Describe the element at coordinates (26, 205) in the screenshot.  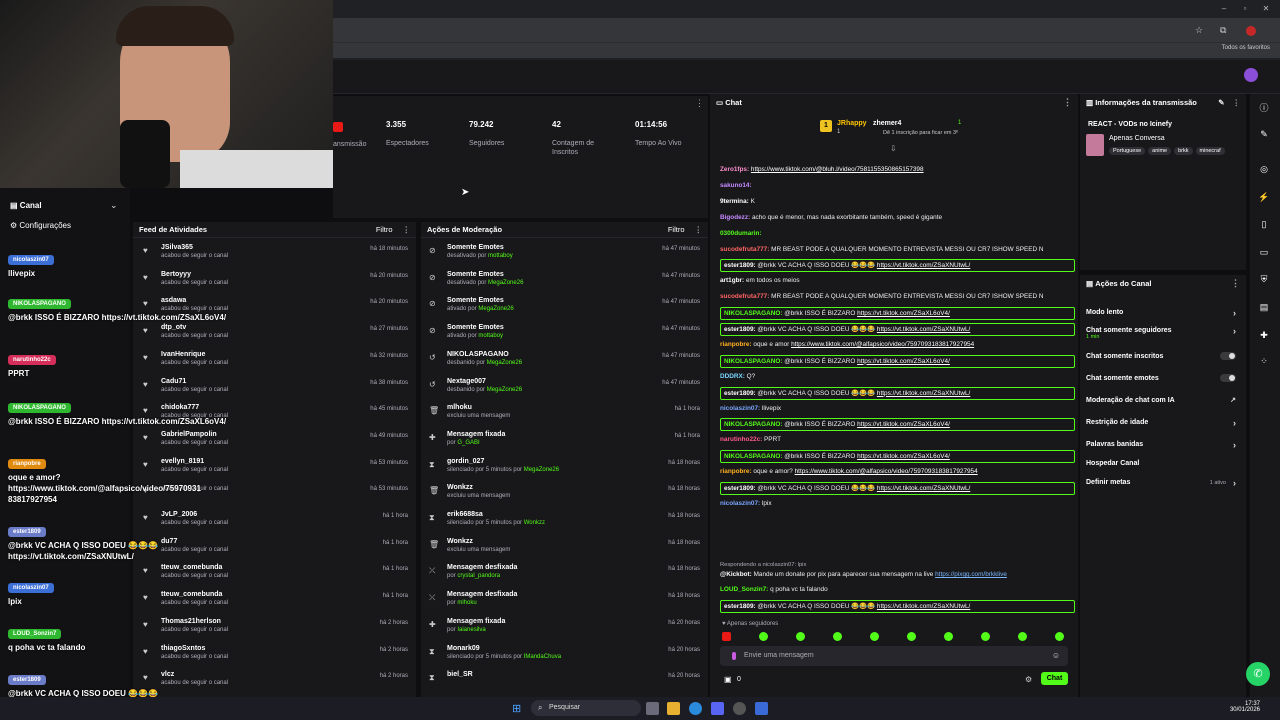
I see `sidebar-item-channel: ▤ Canal` at that location.